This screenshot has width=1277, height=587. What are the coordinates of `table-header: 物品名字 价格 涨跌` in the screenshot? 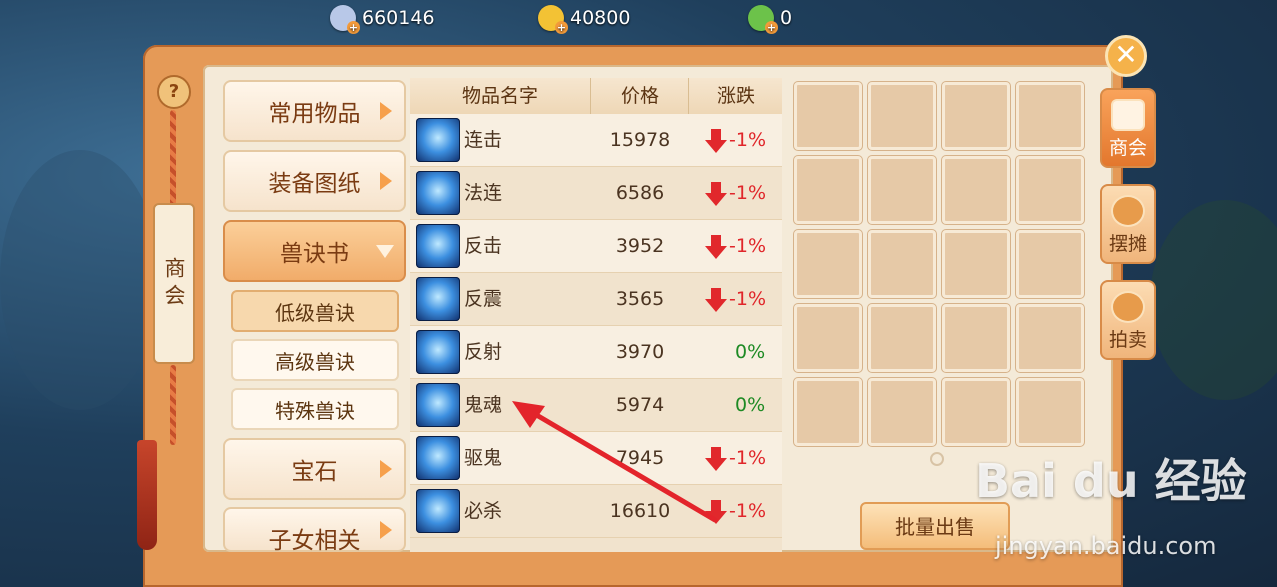 It's located at (596, 96).